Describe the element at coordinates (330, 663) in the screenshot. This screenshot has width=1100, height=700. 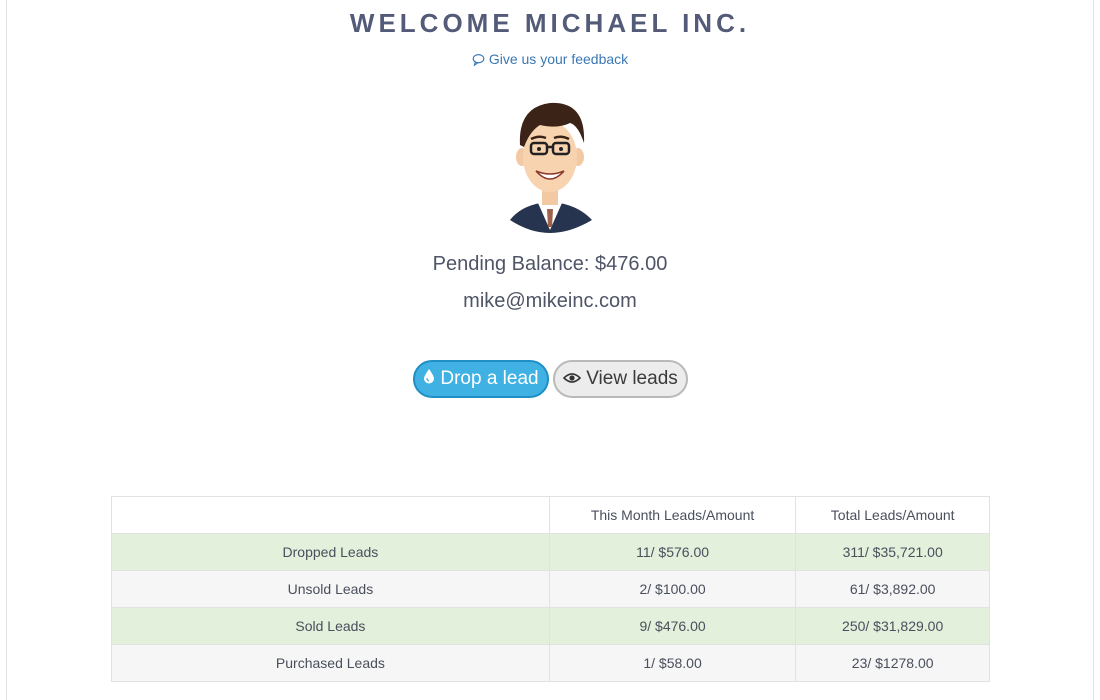
I see `row-label: Purchased Leads` at that location.